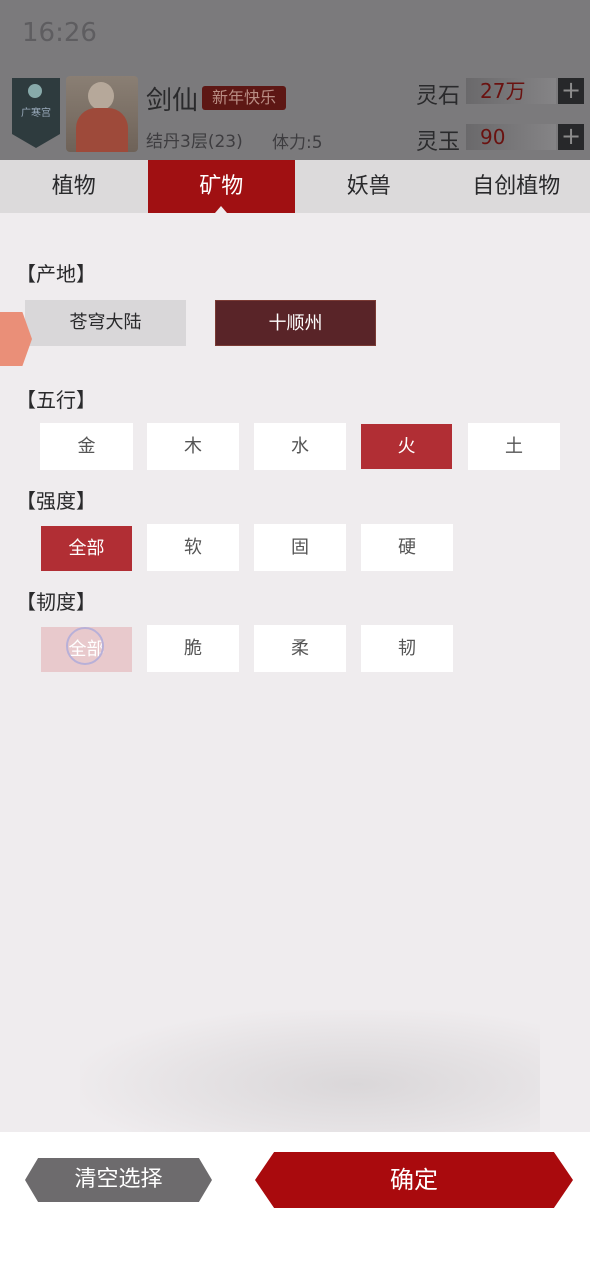  I want to click on sect-emblem-icon: 广寒宫, so click(36, 113).